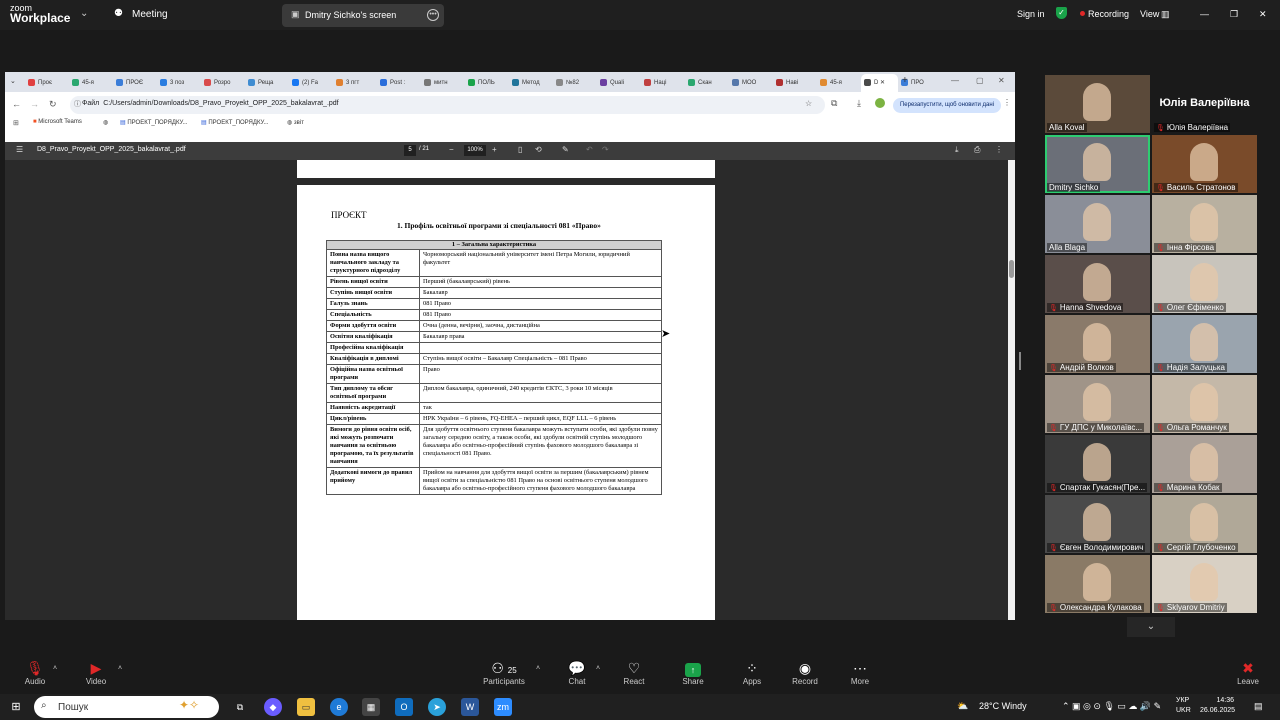 This screenshot has height=720, width=1280. Describe the element at coordinates (589, 149) in the screenshot. I see `undo-icon: ↶` at that location.